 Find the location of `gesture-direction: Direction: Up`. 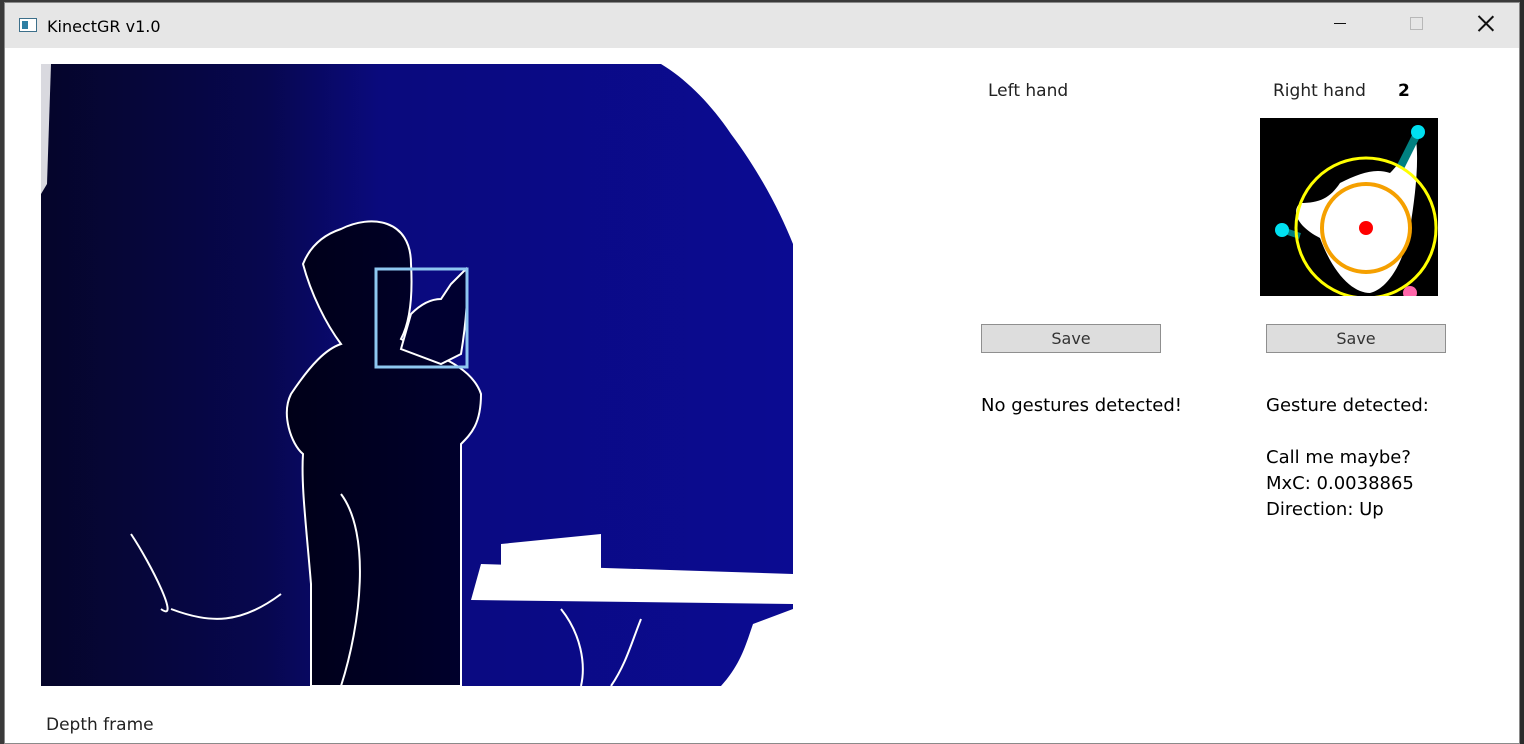

gesture-direction: Direction: Up is located at coordinates (1325, 509).